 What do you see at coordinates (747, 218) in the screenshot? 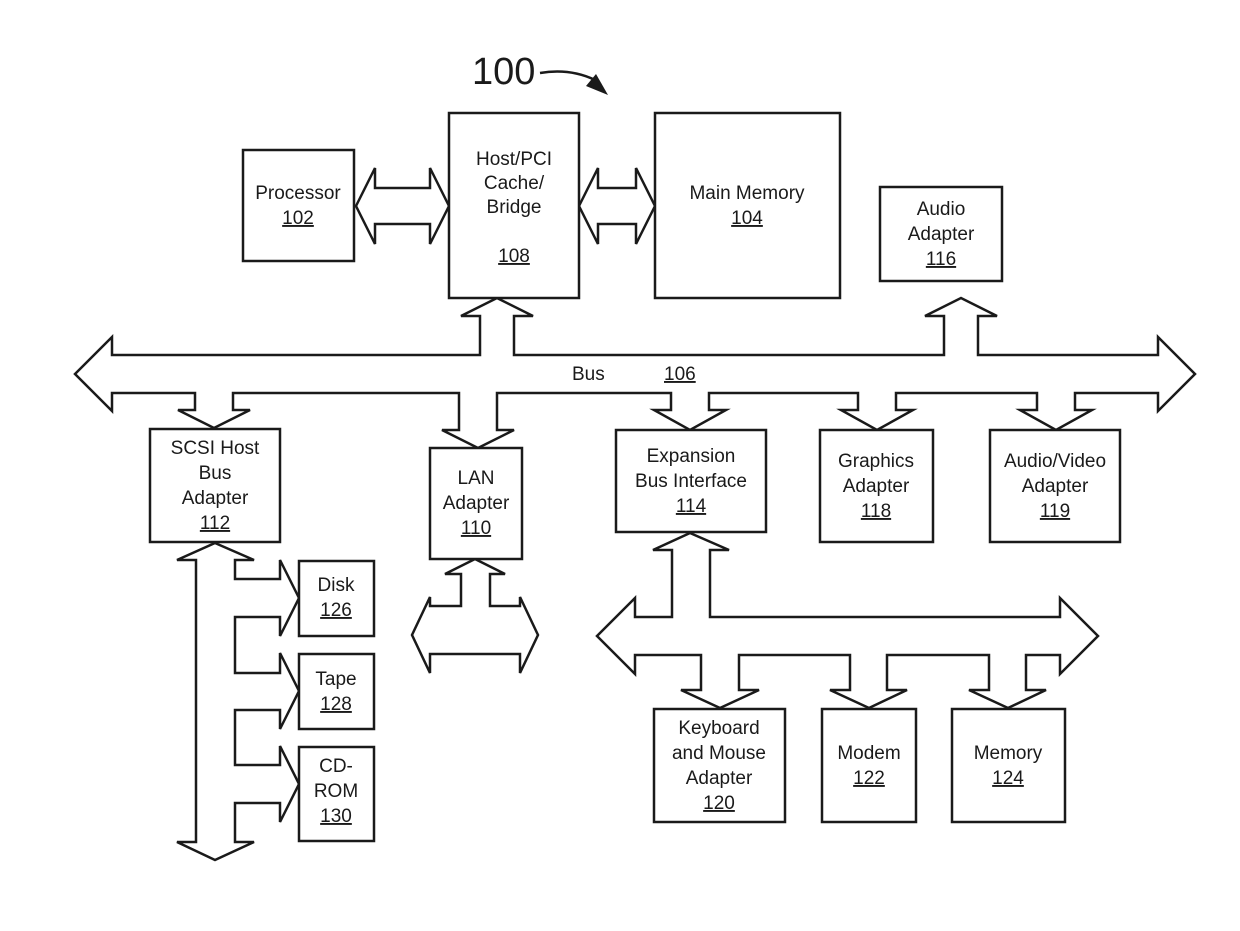
I see `main-memory-ref: 104` at bounding box center [747, 218].